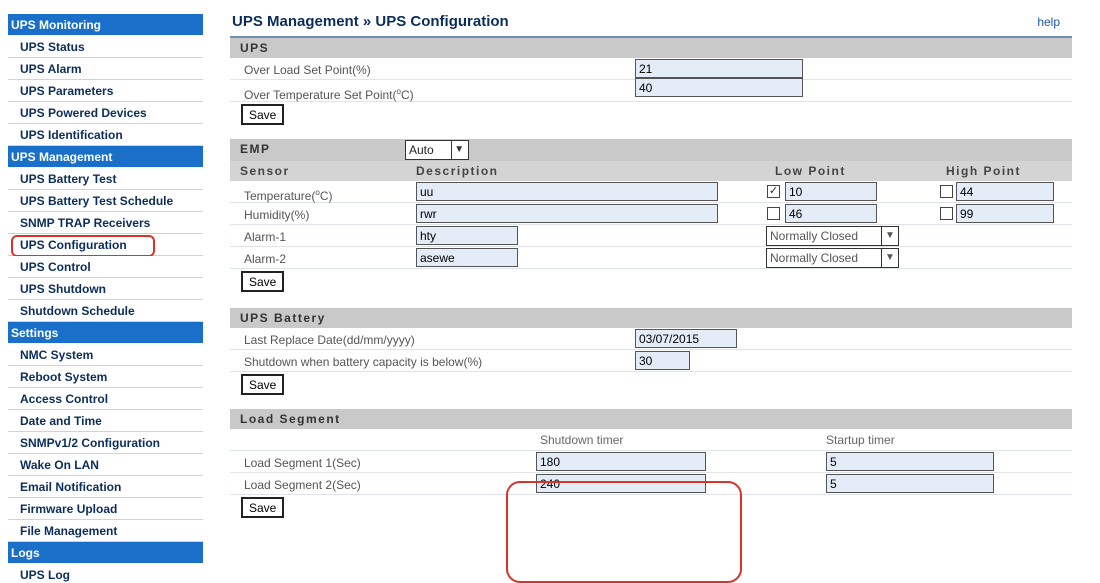 The width and height of the screenshot is (1100, 583). I want to click on replace-date-label: Last Replace Date(dd/mm/yyyy), so click(329, 340).